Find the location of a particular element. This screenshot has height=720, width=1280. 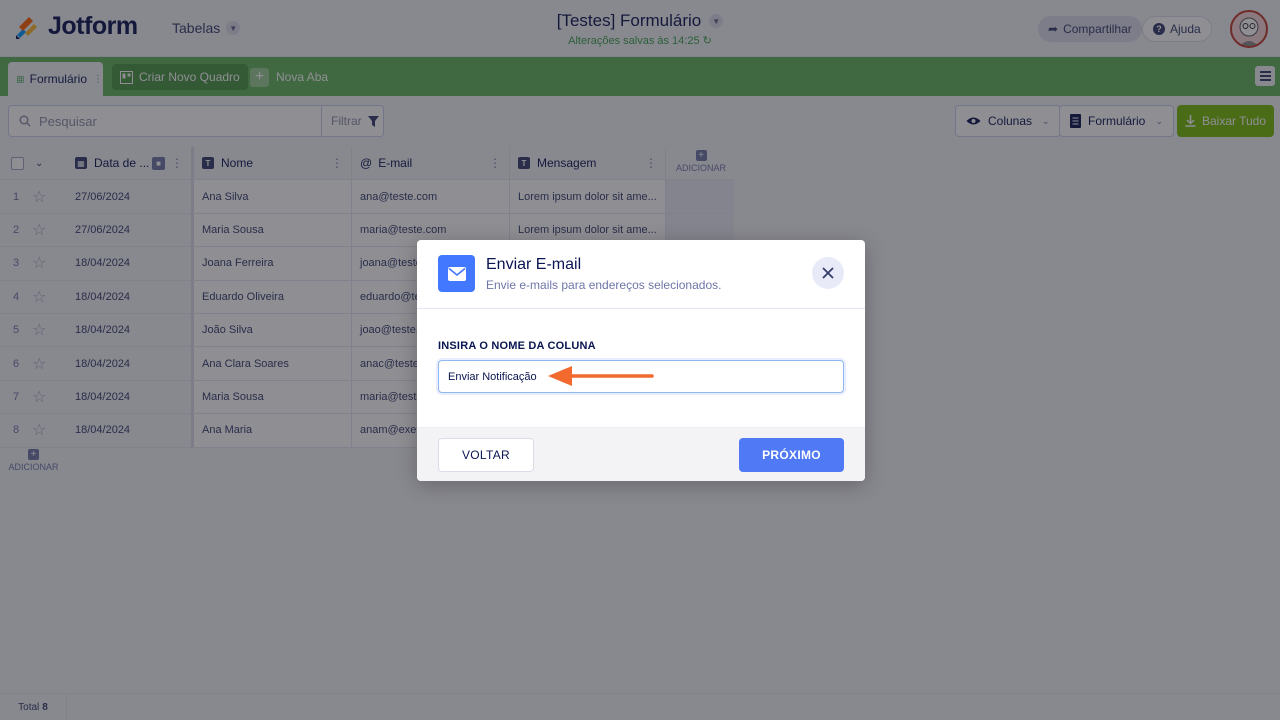

envelope-icon is located at coordinates (456, 273).